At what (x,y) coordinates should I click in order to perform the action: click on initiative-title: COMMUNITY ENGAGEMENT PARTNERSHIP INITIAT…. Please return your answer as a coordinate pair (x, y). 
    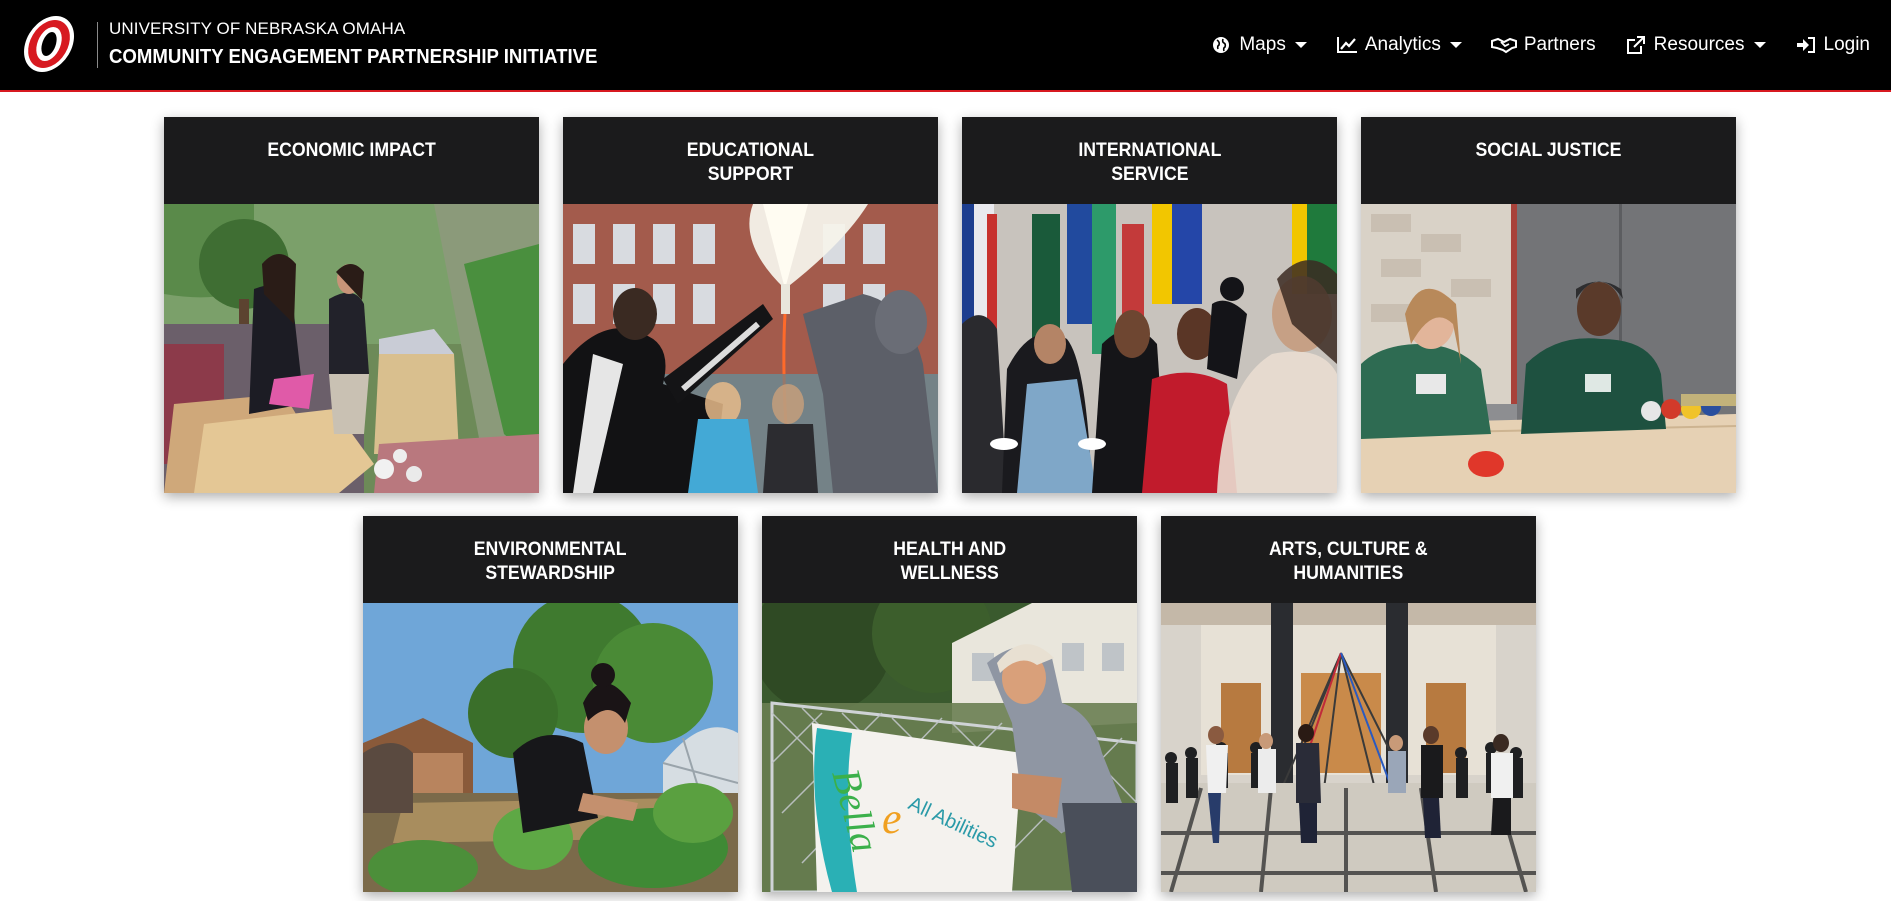
    Looking at the image, I should click on (353, 57).